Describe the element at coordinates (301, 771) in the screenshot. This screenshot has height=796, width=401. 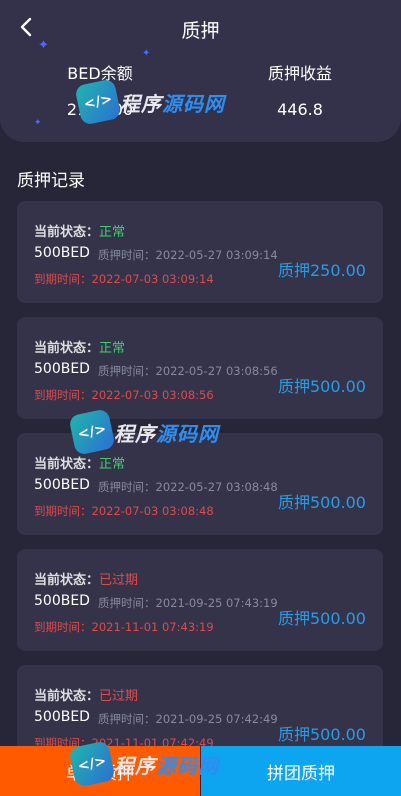
I see `group-pledge-button: 拼团质押` at that location.